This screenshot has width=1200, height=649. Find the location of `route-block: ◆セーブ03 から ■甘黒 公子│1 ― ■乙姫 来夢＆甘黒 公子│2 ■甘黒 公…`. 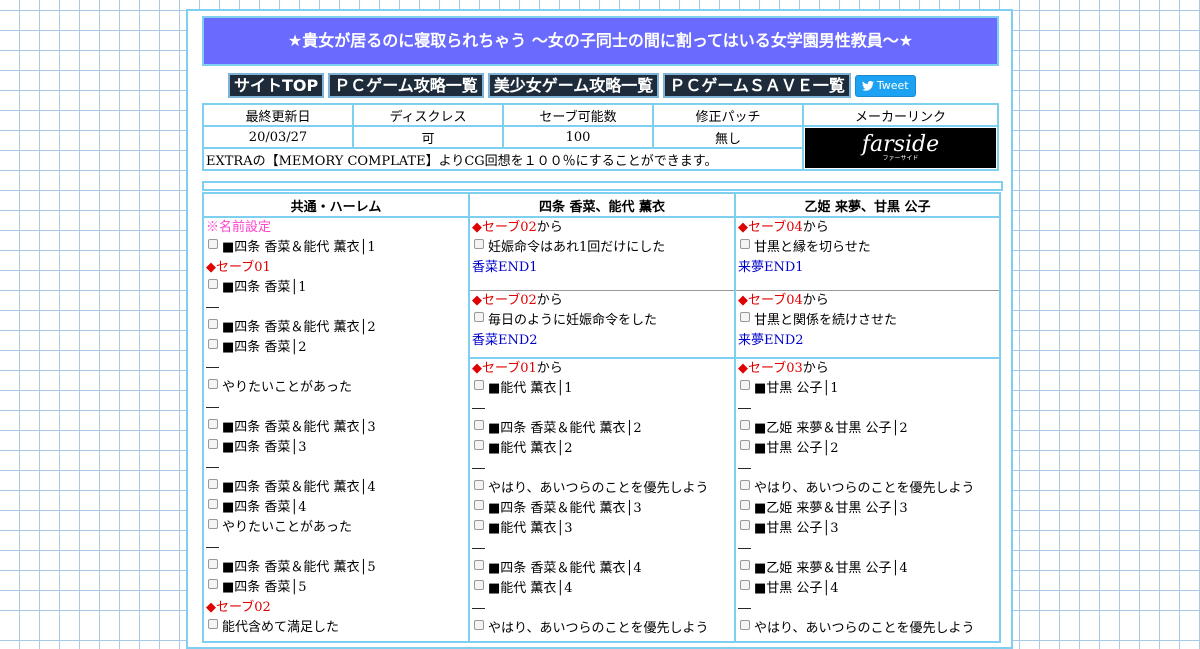

route-block: ◆セーブ03 から ■甘黒 公子│1 ― ■乙姫 来夢＆甘黒 公子│2 ■甘黒 公… is located at coordinates (867, 500).